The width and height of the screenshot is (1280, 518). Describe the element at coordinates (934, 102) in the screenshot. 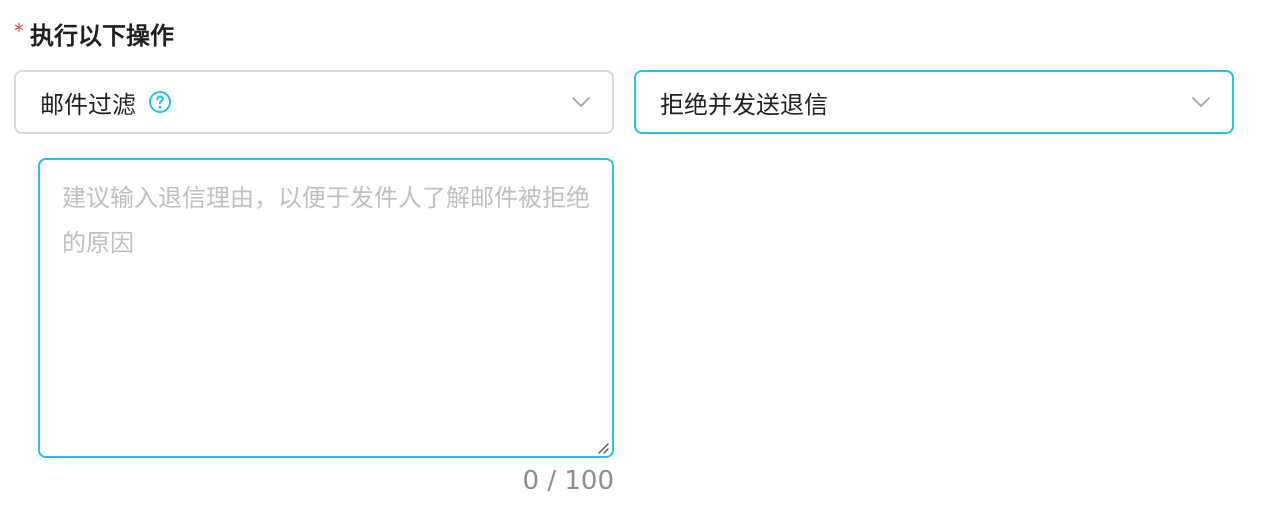

I see `action-select: 拒绝并发送退信` at that location.